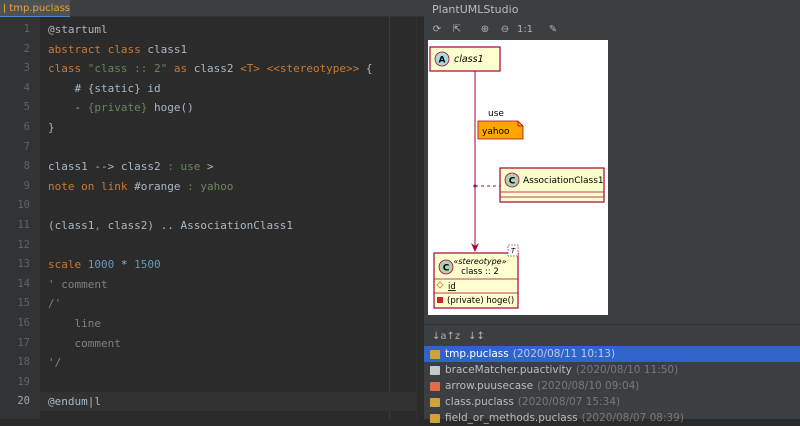  What do you see at coordinates (476, 336) in the screenshot?
I see `sort-date-button: ↓↕` at bounding box center [476, 336].